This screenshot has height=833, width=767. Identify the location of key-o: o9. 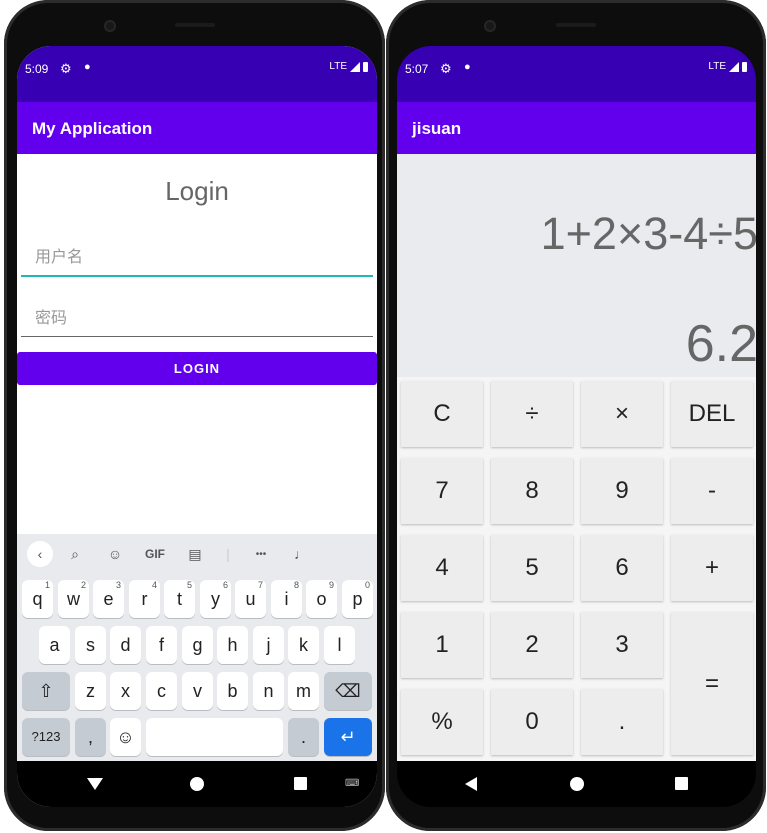
(321, 599).